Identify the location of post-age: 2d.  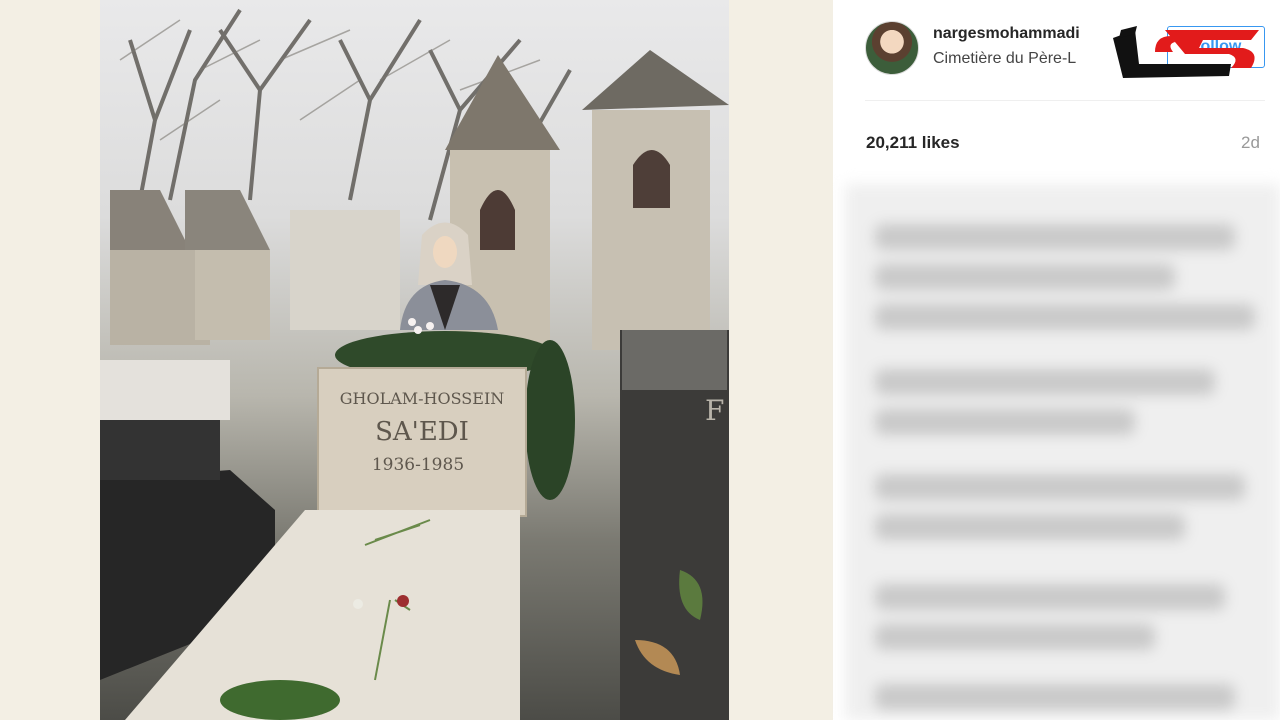
(1250, 143).